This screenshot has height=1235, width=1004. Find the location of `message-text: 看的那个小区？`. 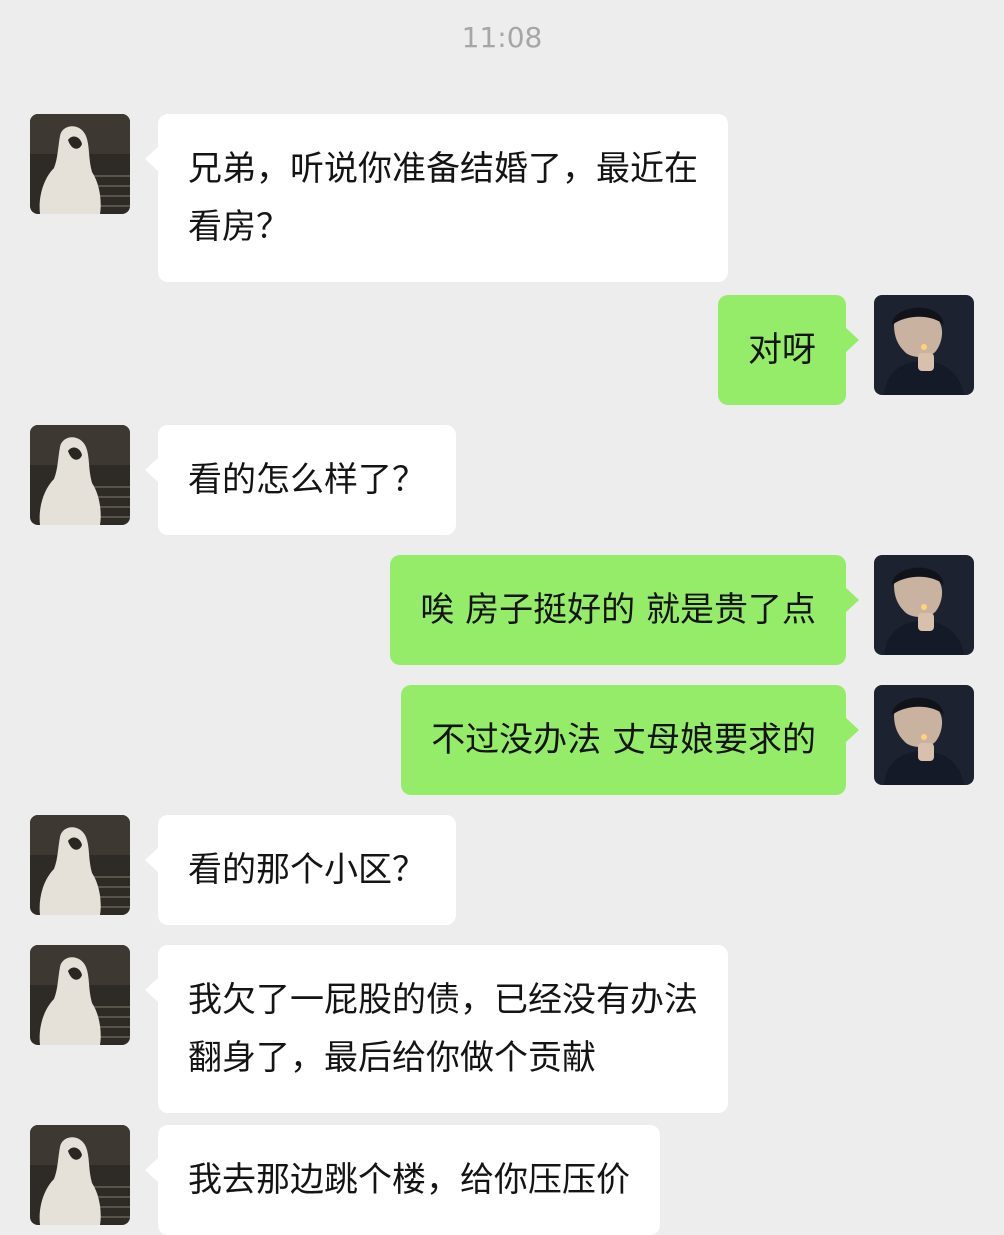

message-text: 看的那个小区？ is located at coordinates (307, 870).